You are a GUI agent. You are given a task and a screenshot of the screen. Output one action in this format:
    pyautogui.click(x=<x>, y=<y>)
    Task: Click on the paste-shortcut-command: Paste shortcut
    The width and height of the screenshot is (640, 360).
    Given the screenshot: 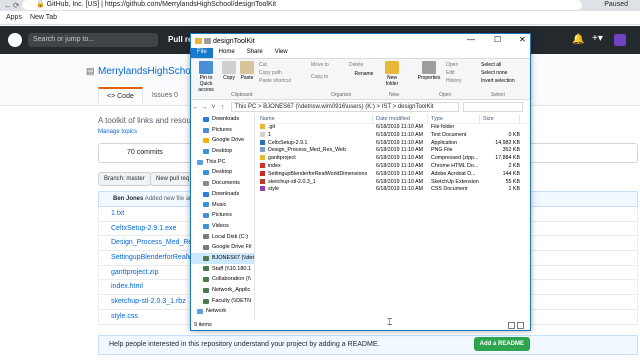 What is the action you would take?
    pyautogui.click(x=275, y=81)
    